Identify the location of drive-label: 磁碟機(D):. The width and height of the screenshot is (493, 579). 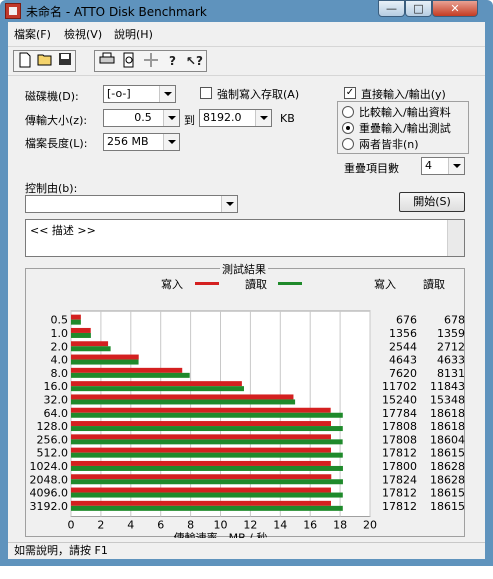
(52, 96).